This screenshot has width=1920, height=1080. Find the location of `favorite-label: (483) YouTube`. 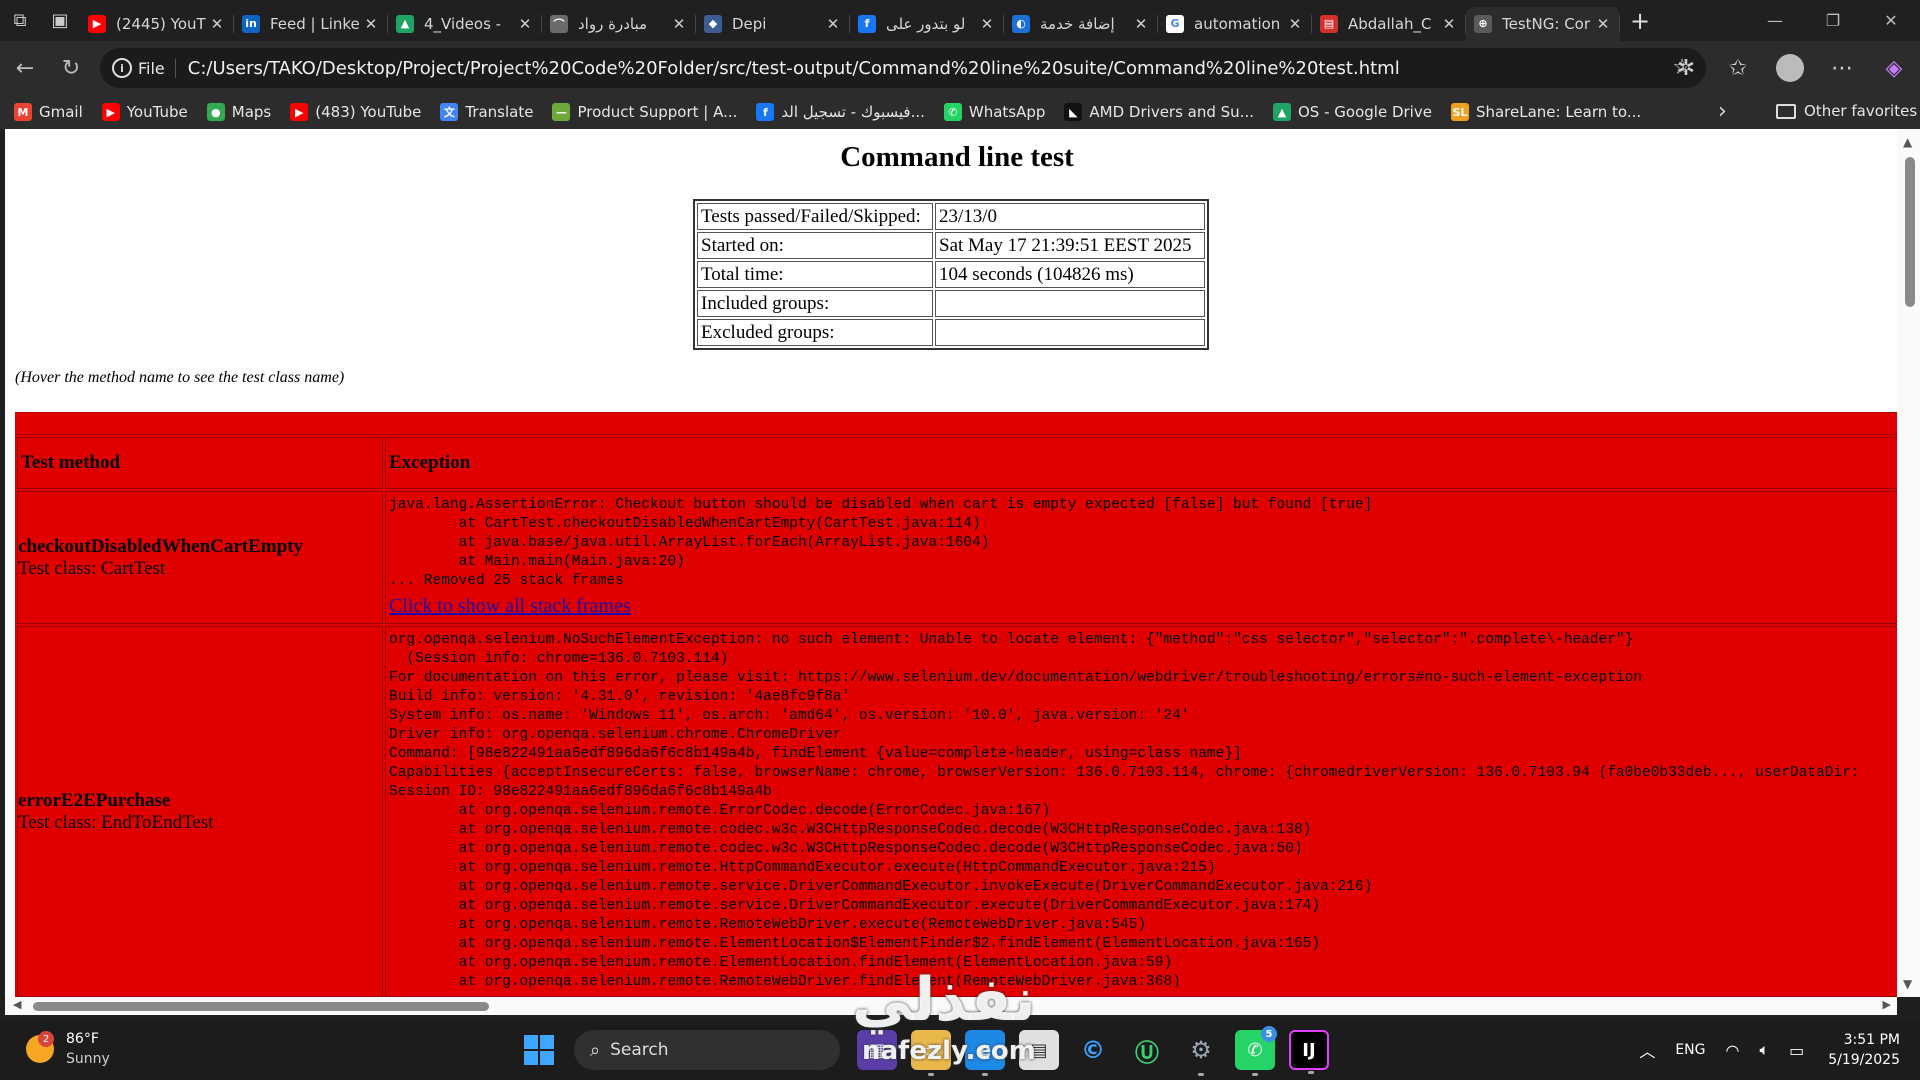

favorite-label: (483) YouTube is located at coordinates (368, 112).